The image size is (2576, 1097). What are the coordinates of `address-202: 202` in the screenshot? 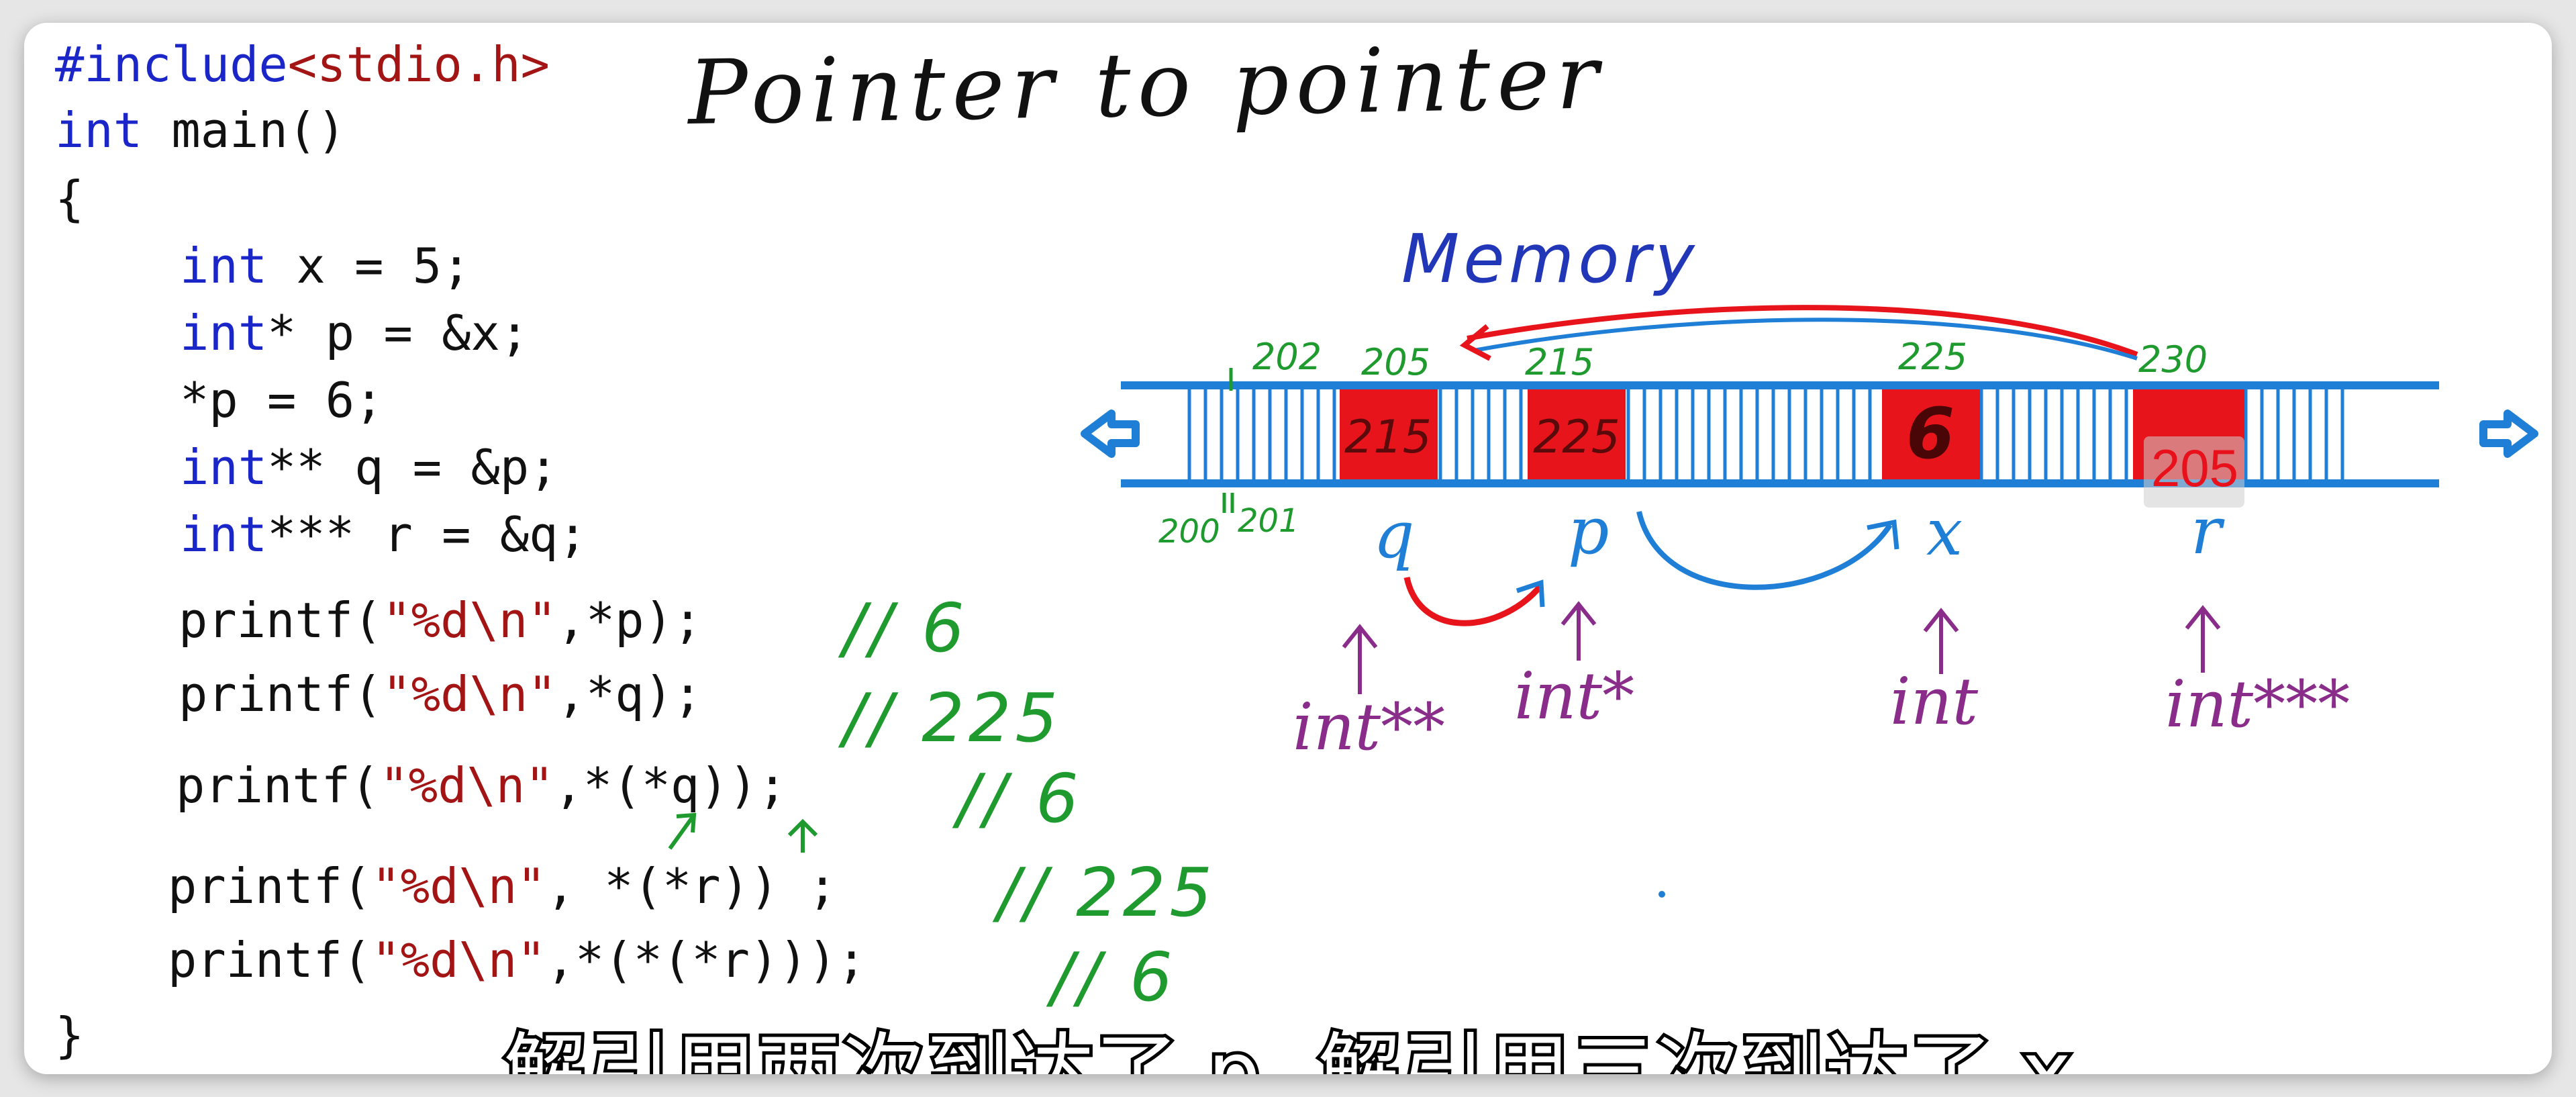 It's located at (1287, 357).